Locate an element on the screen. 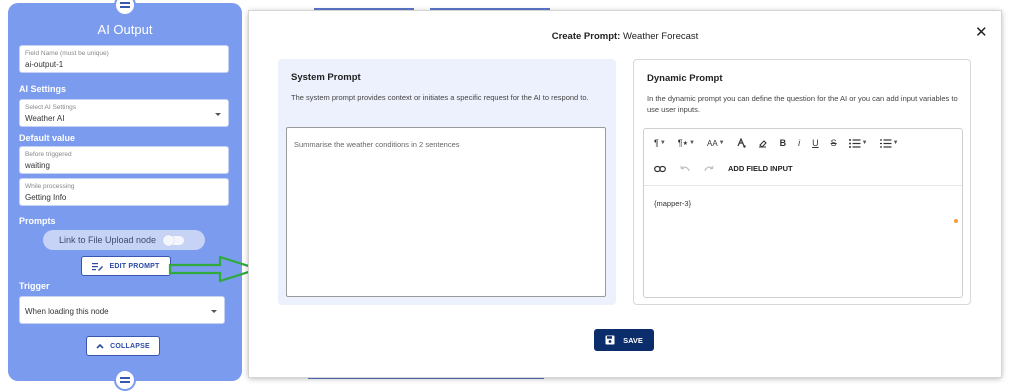 Image resolution: width=1024 pixels, height=391 pixels. undo-button is located at coordinates (685, 168).